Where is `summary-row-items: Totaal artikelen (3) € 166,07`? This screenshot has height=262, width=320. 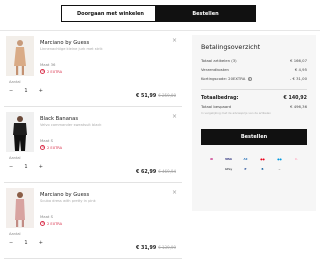
summary-row-items: Totaal artikelen (3) € 166,07 is located at coordinates (254, 60).